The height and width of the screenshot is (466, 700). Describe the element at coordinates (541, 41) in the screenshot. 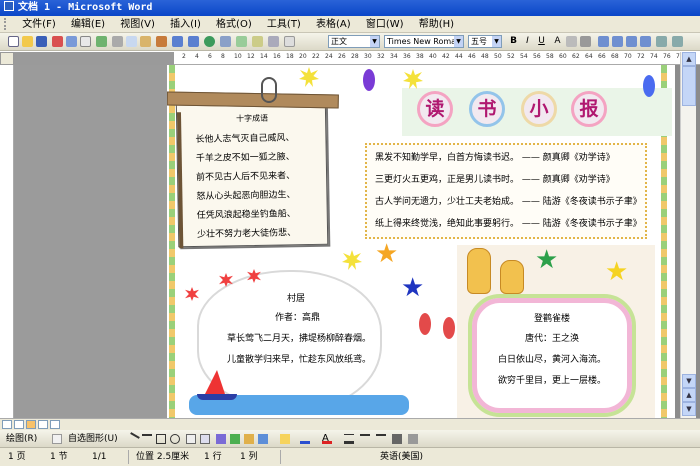

I see `underline-icon: U` at that location.